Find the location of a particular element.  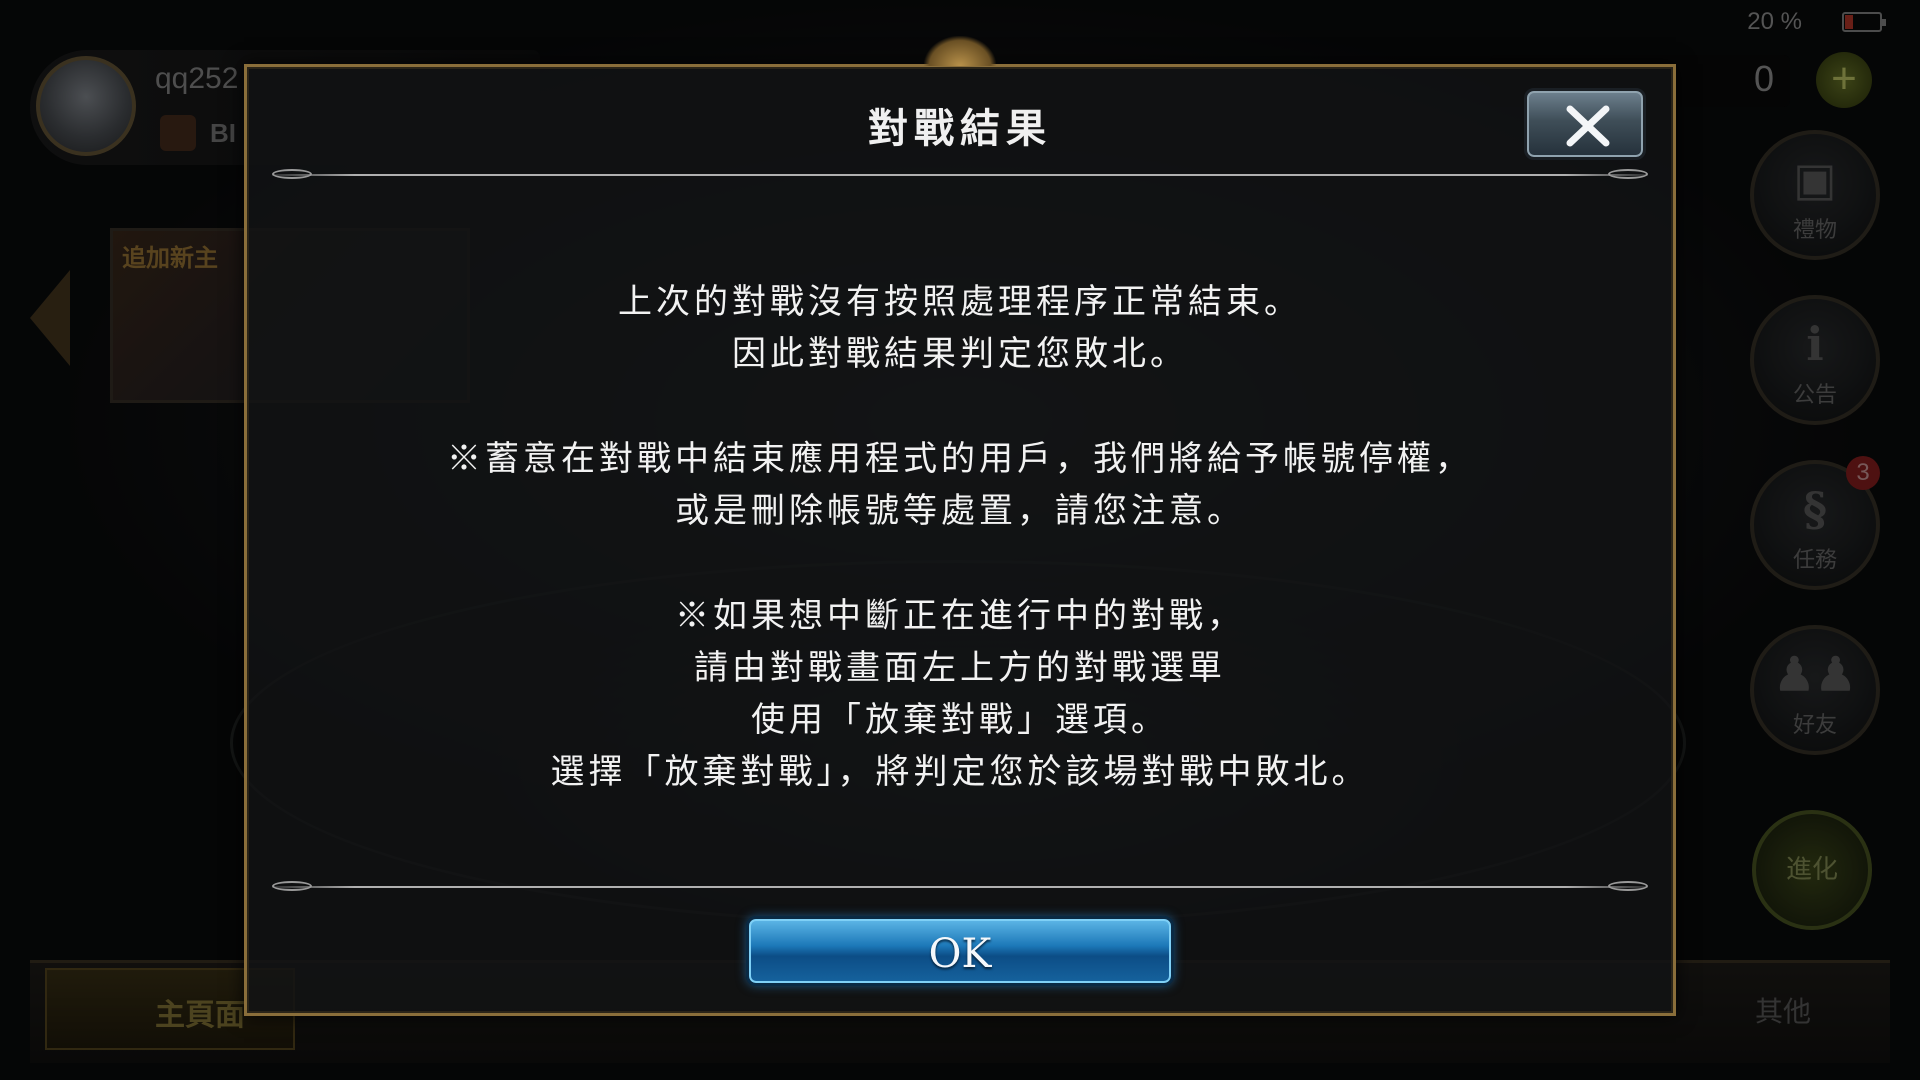

message-line-8: 選擇「放棄對戰」，將判定您於該場對戰中敗北。 is located at coordinates (960, 772).